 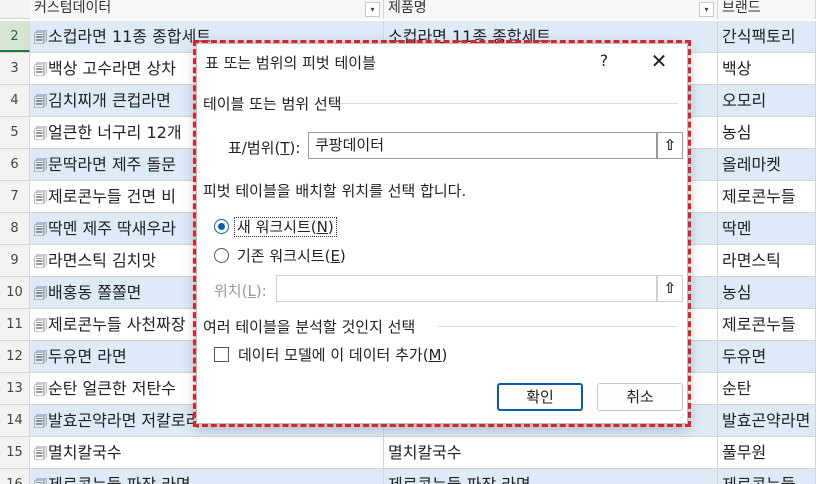 I want to click on resize-grip-icon: ⋰, so click(x=681, y=417).